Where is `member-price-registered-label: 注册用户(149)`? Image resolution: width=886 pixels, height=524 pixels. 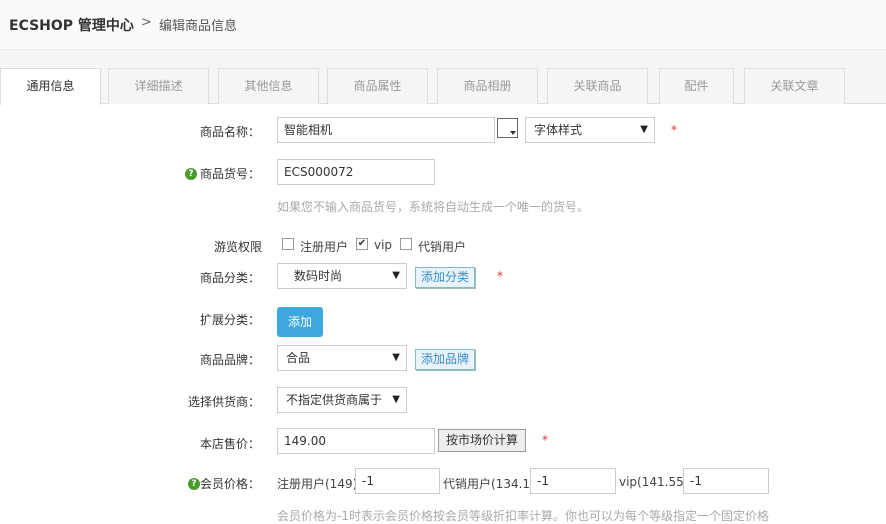 member-price-registered-label: 注册用户(149) is located at coordinates (317, 484).